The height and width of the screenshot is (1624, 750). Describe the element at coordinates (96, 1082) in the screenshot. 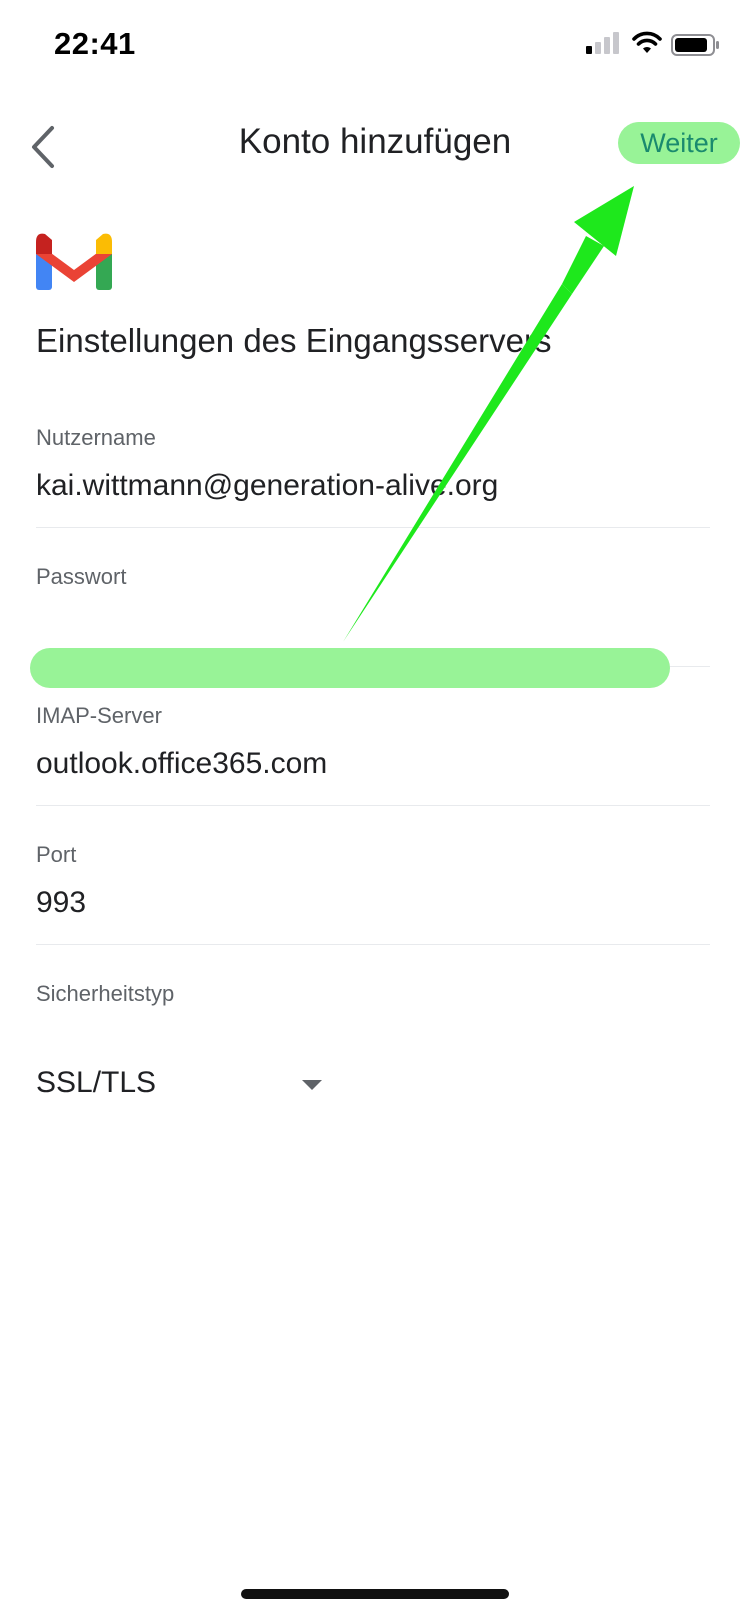

I see `security-type-value: SSL/TLS` at that location.